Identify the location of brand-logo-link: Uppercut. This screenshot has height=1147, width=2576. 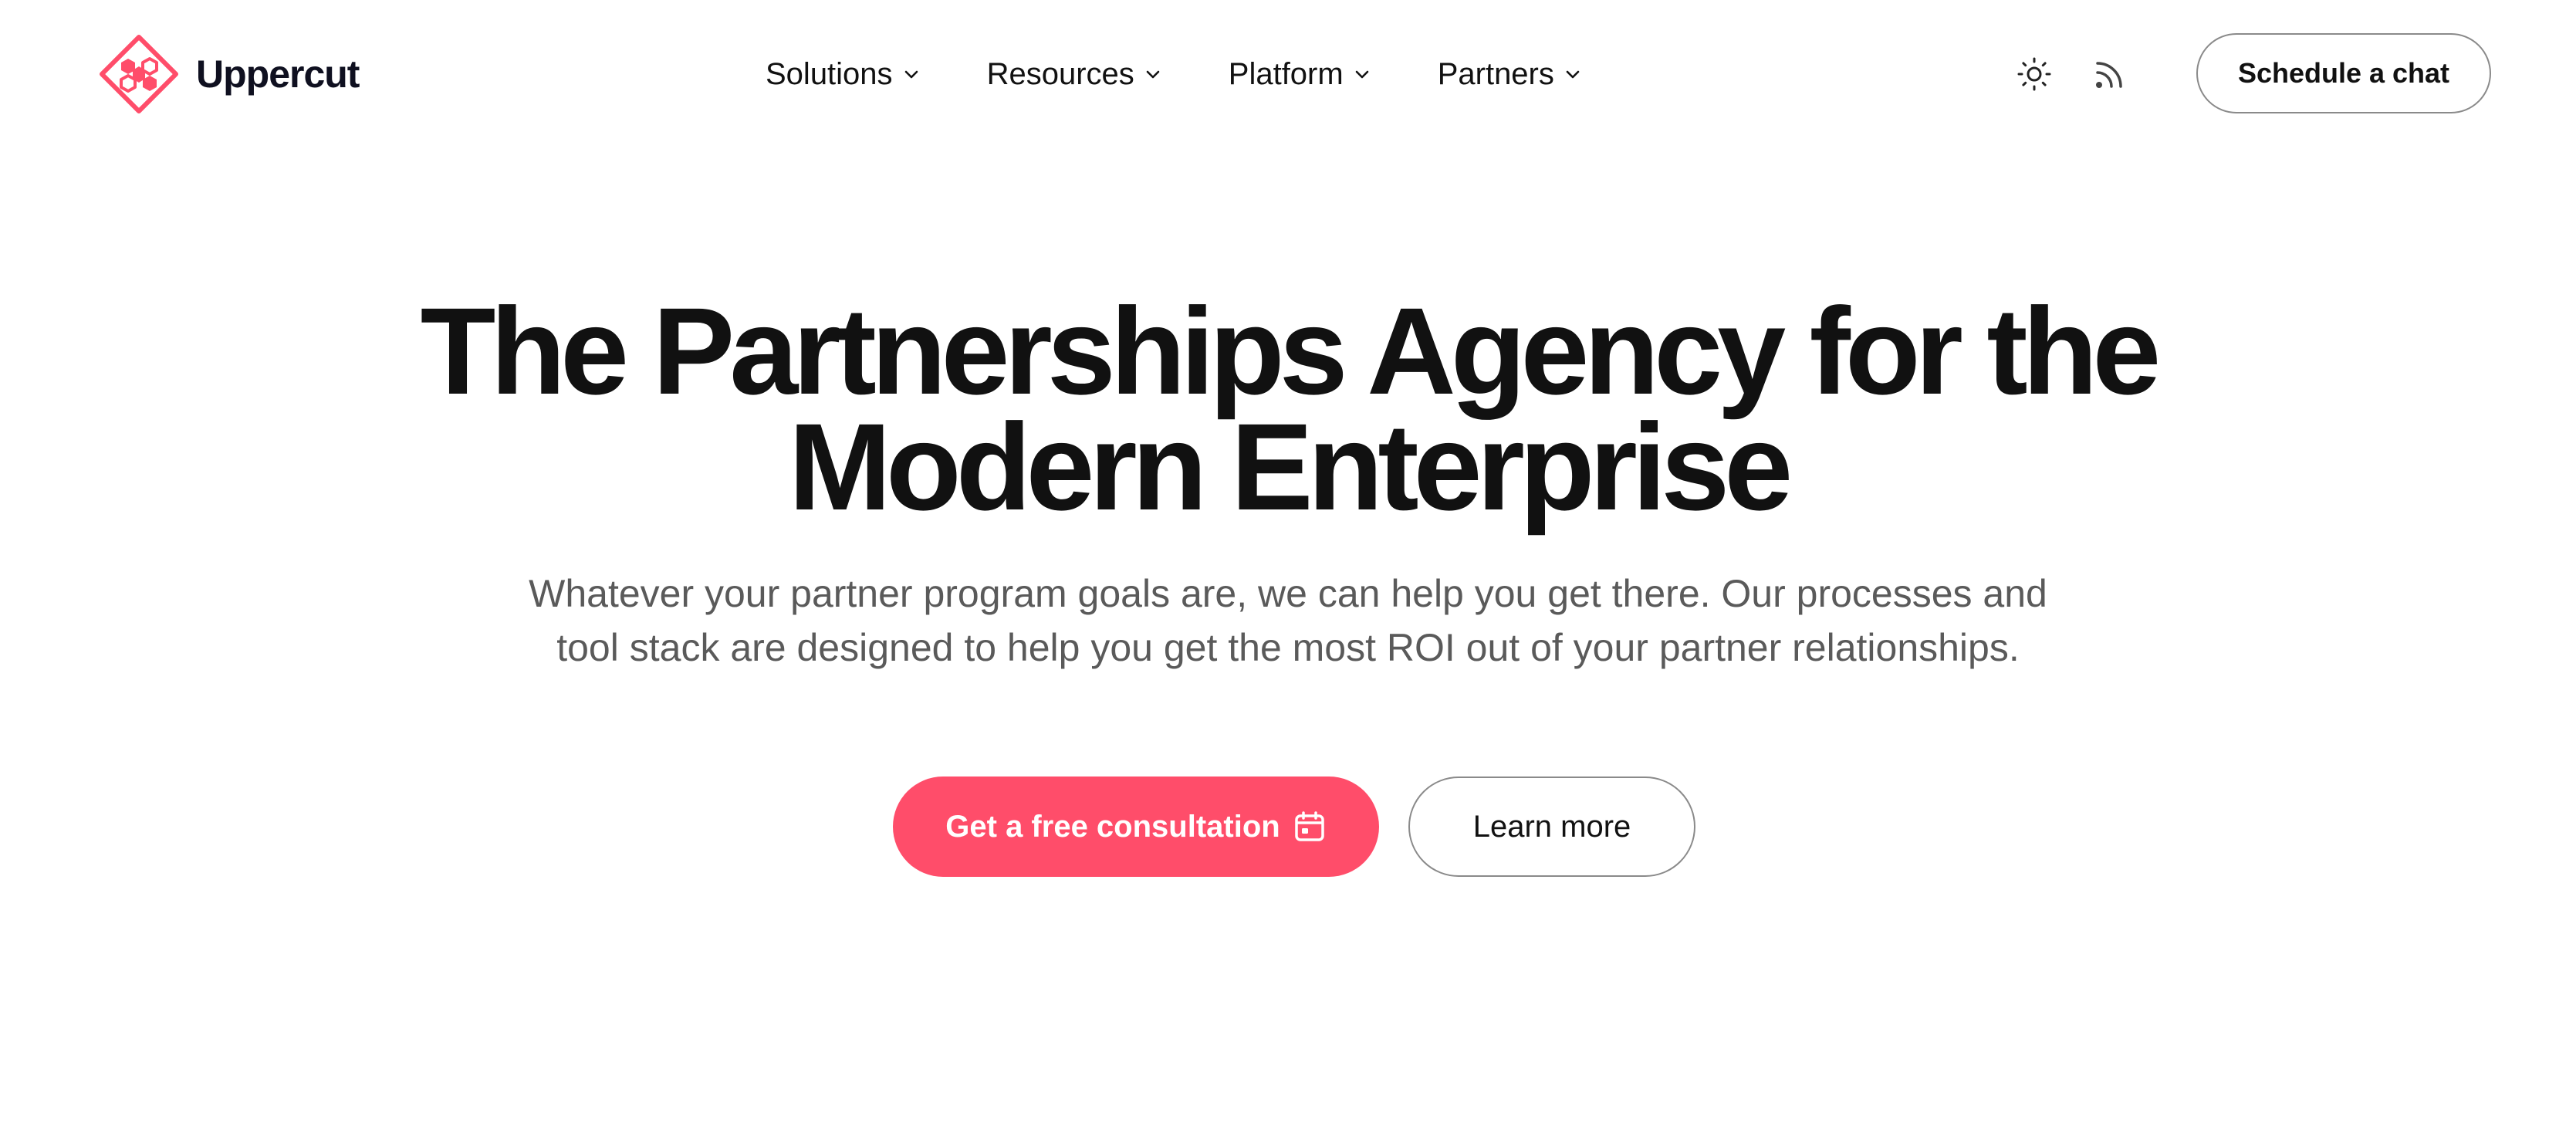
(228, 74).